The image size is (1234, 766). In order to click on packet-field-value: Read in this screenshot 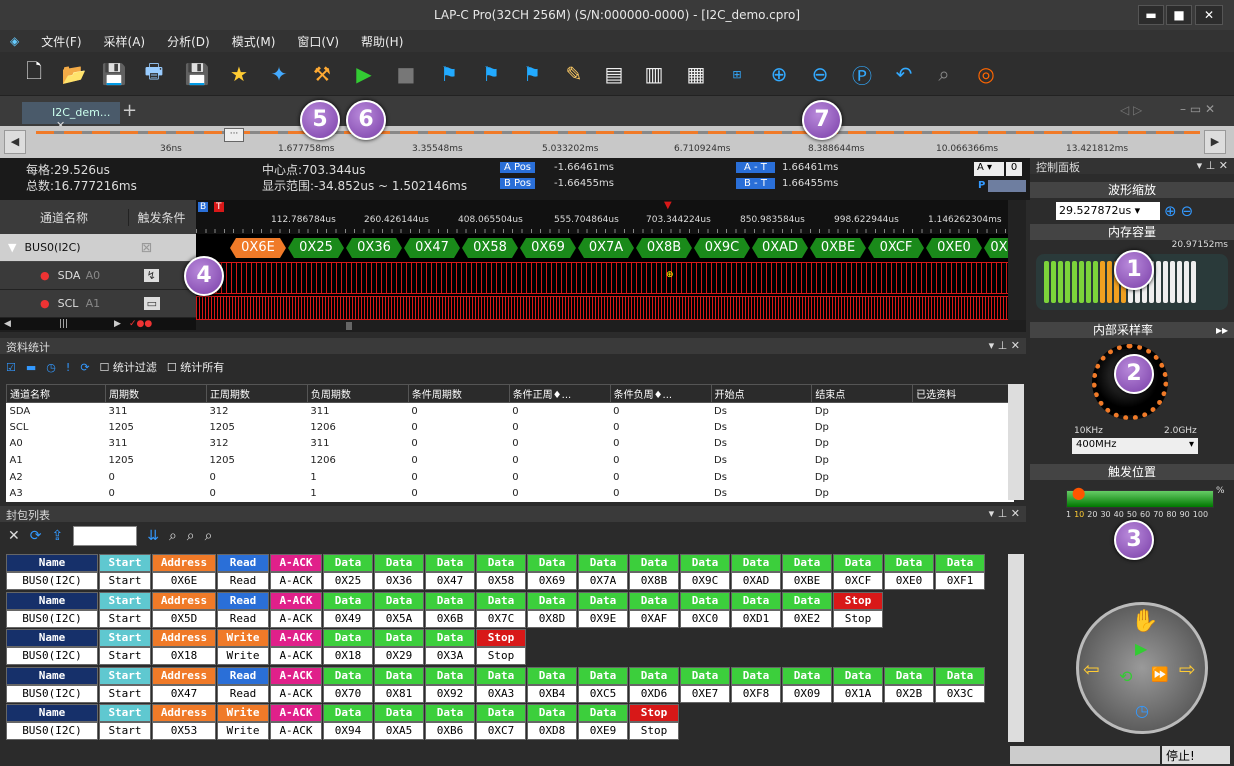, I will do `click(243, 581)`.